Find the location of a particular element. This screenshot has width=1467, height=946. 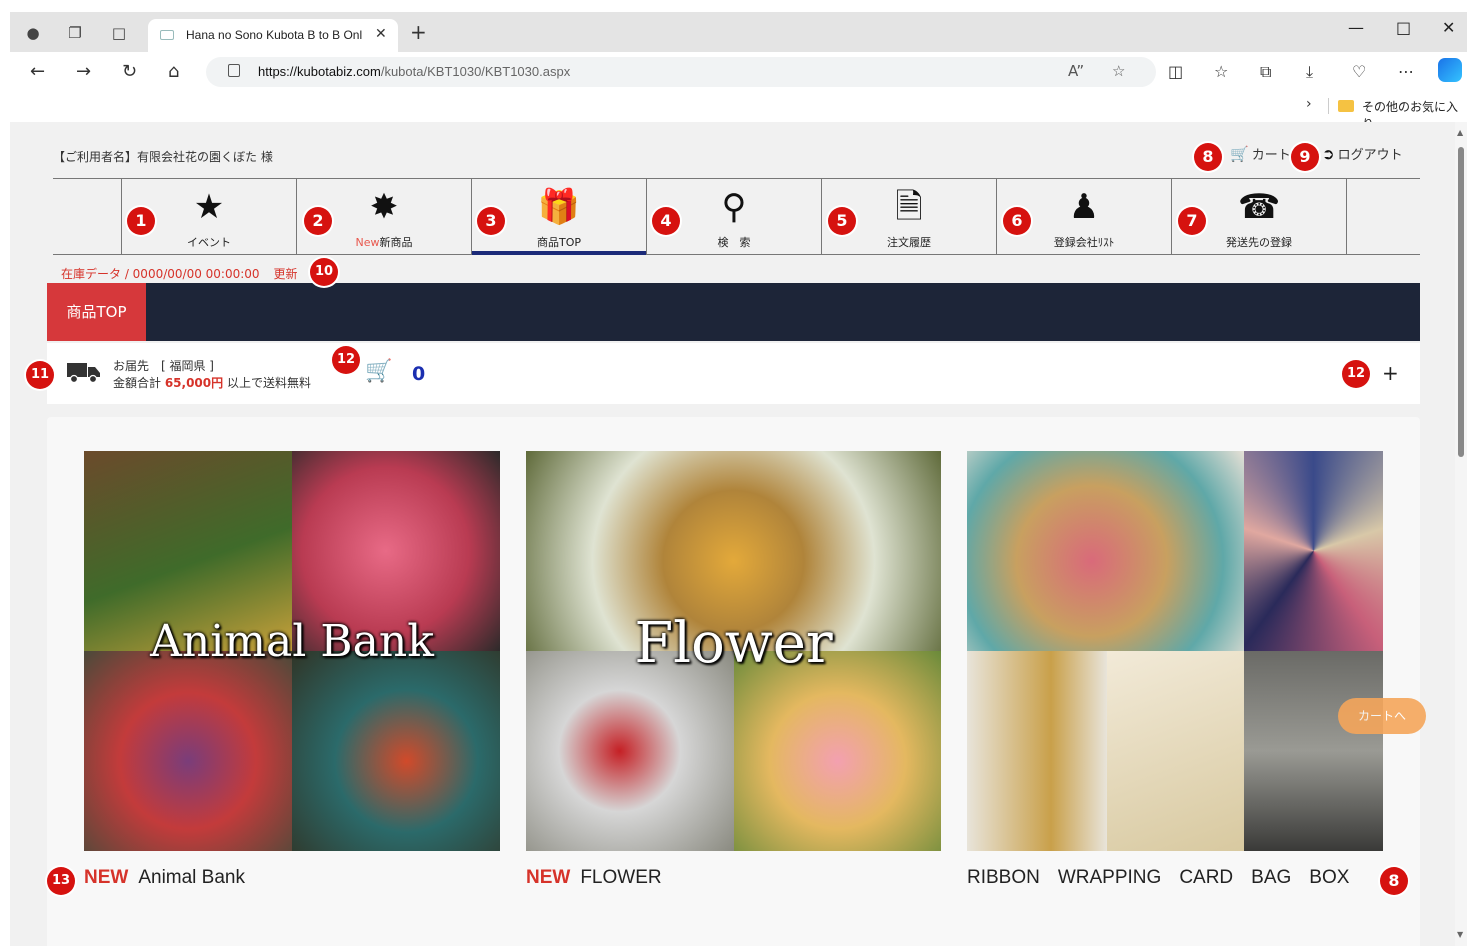

page-scrollbar: ▲ ▼ is located at coordinates (1461, 534).